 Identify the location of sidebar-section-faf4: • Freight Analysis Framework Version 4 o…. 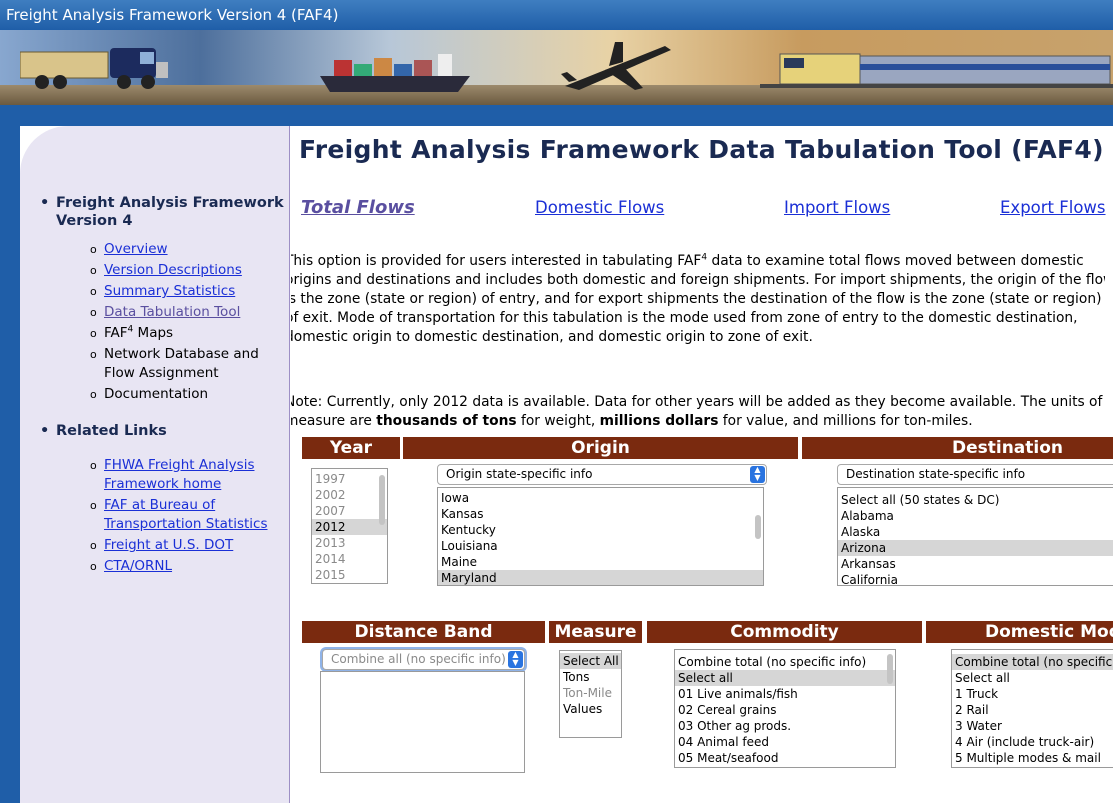
(165, 299).